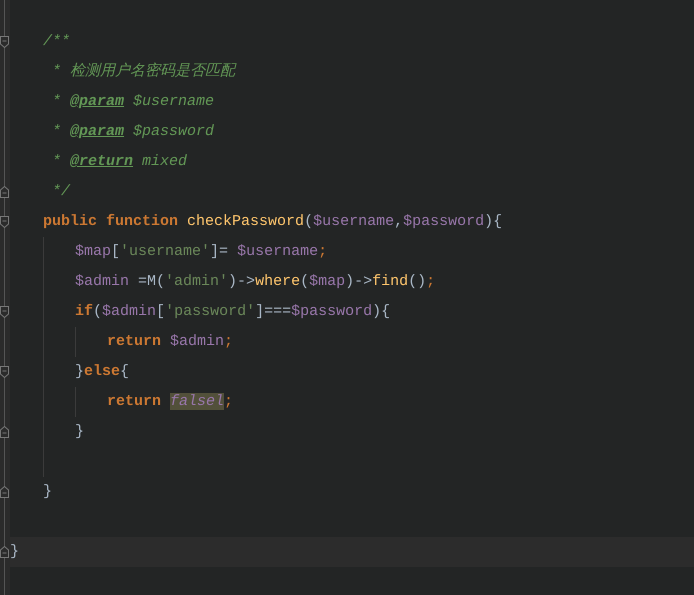  What do you see at coordinates (143, 71) in the screenshot?
I see `code-line: * 检测用户名密码是否匹配` at bounding box center [143, 71].